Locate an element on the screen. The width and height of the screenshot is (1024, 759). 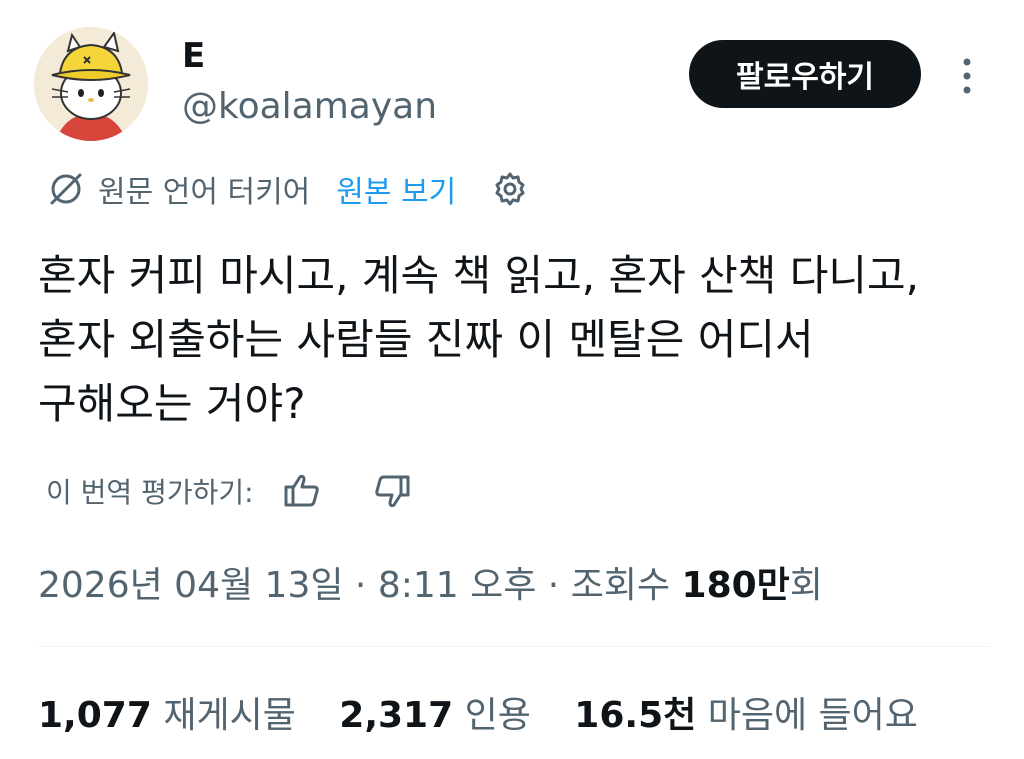
divider is located at coordinates (514, 646).